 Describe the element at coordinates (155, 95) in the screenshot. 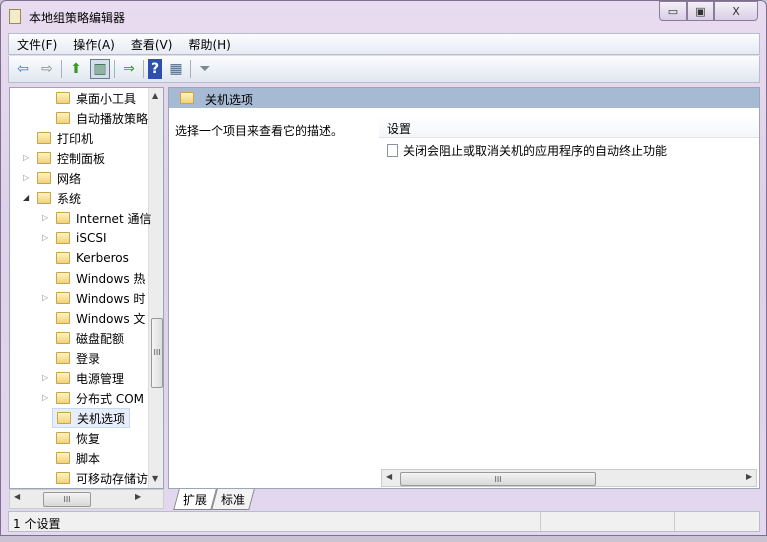

I see `scroll-up-icon: ▲` at that location.